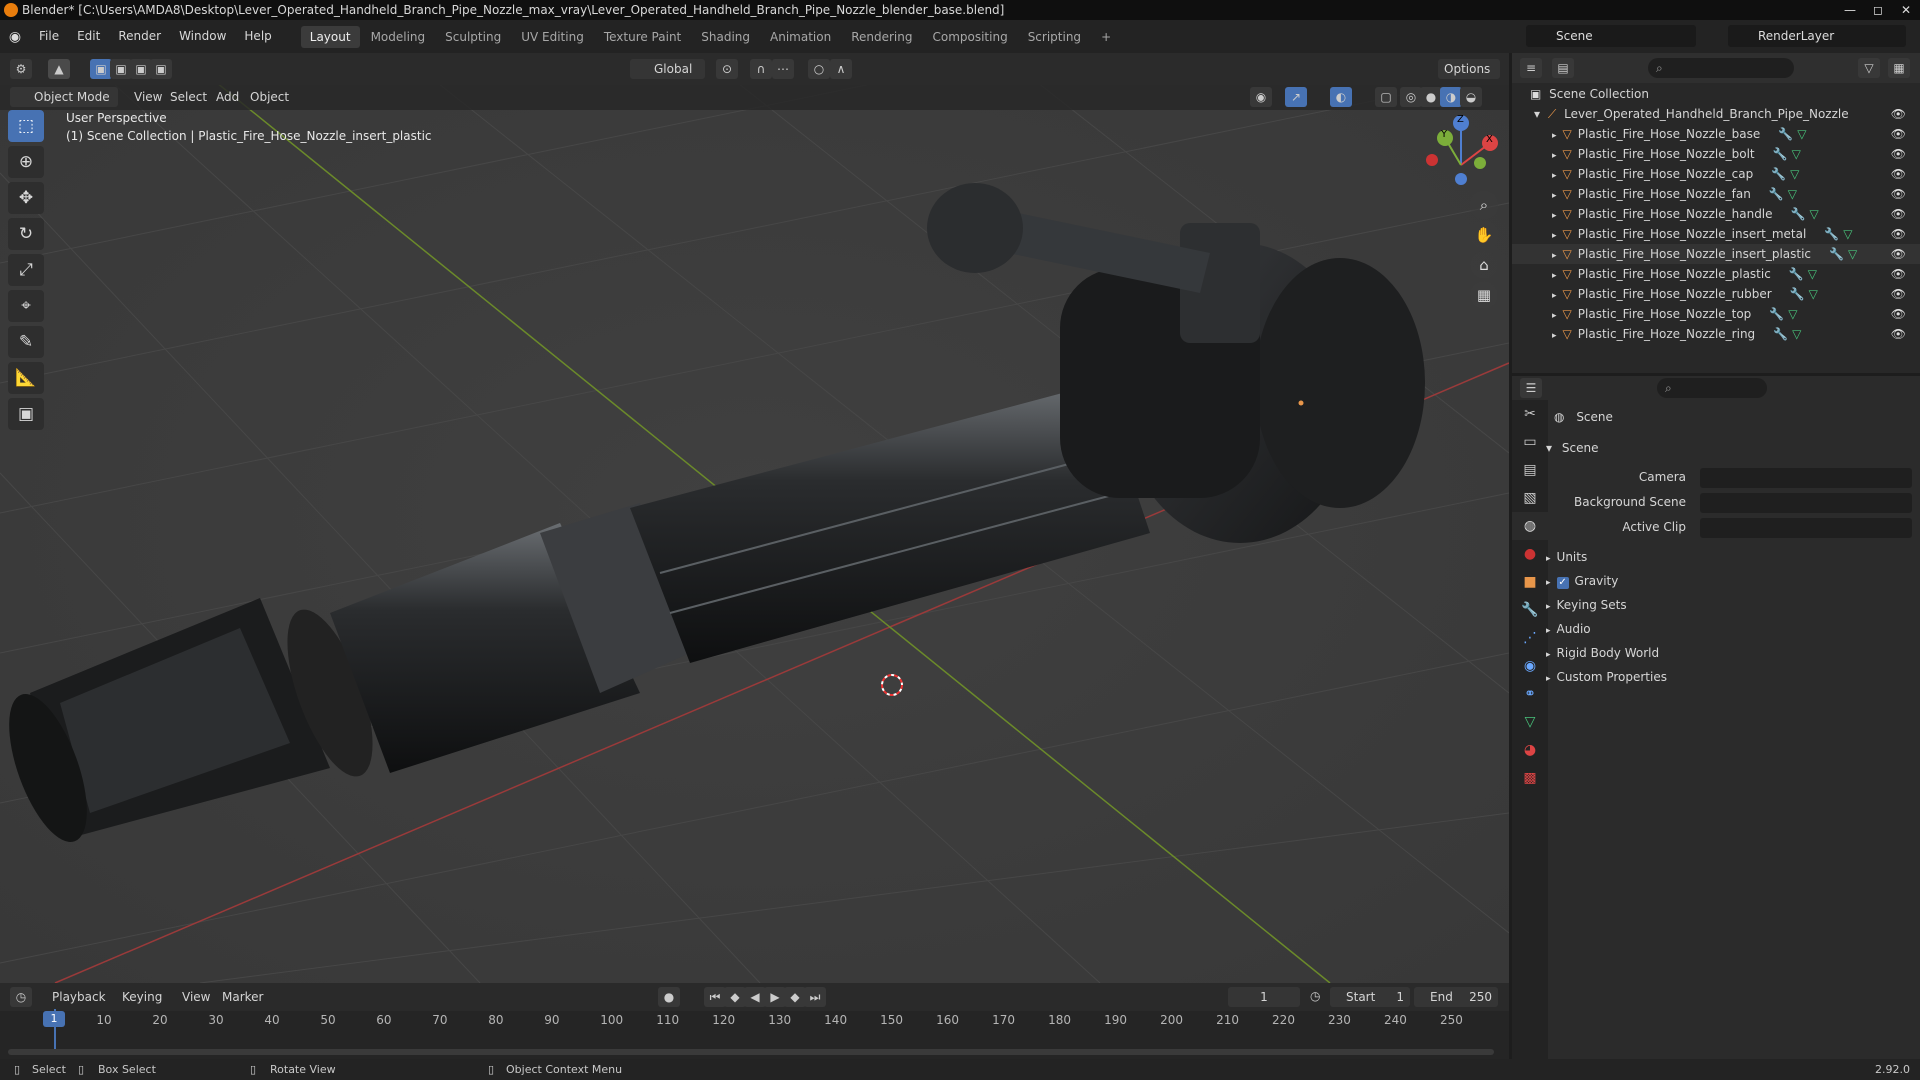 This screenshot has height=1080, width=1920. I want to click on property-section-header: ▸ Keying Sets, so click(1586, 605).